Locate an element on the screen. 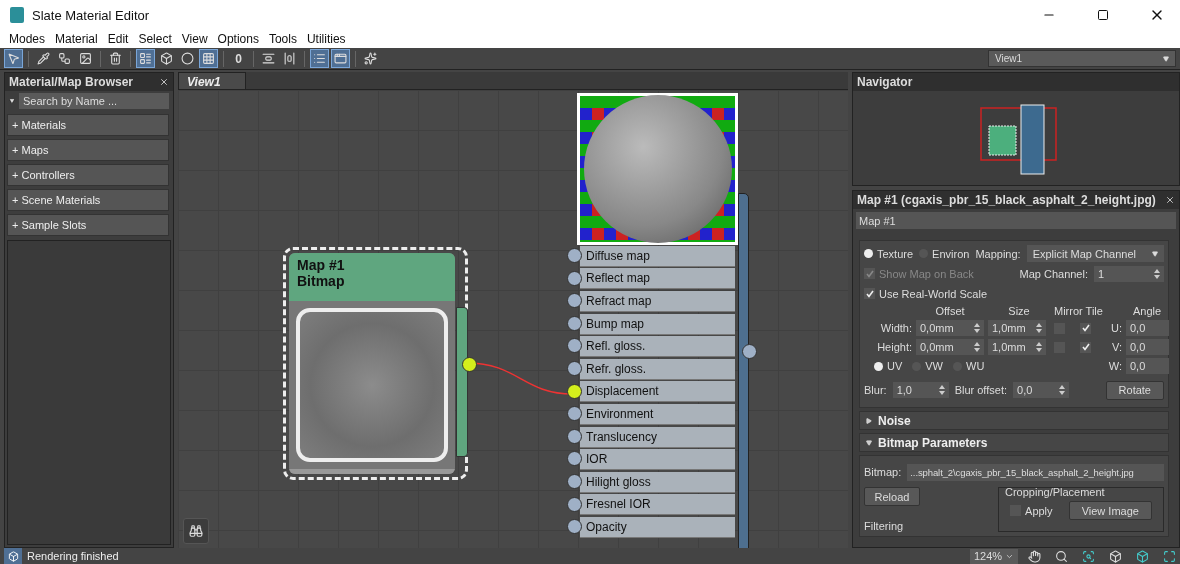 This screenshot has height=564, width=1180. slot-label: Refract map is located at coordinates (657, 301).